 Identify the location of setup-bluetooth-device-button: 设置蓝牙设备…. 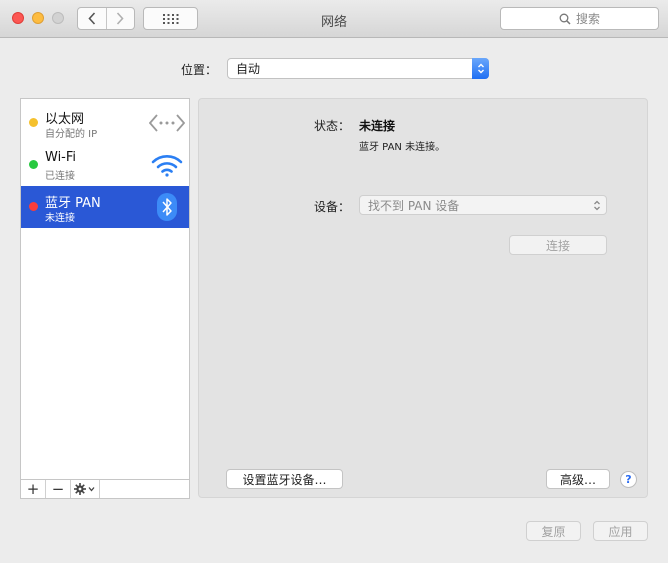
(284, 479).